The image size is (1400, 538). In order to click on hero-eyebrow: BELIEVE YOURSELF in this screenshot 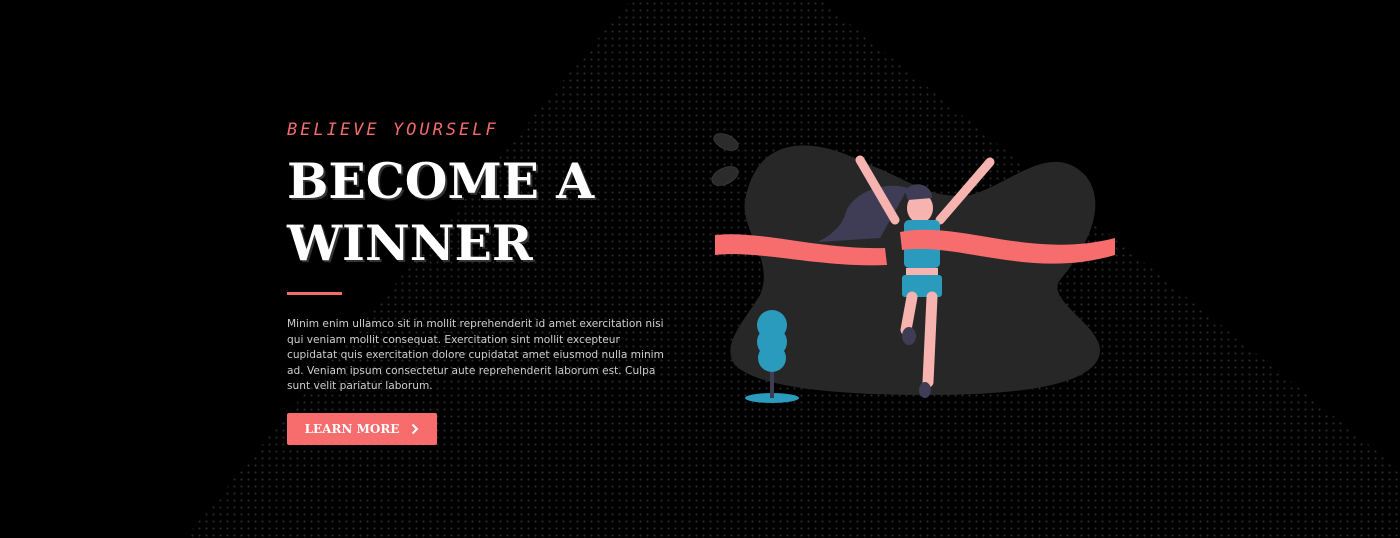, I will do `click(393, 130)`.